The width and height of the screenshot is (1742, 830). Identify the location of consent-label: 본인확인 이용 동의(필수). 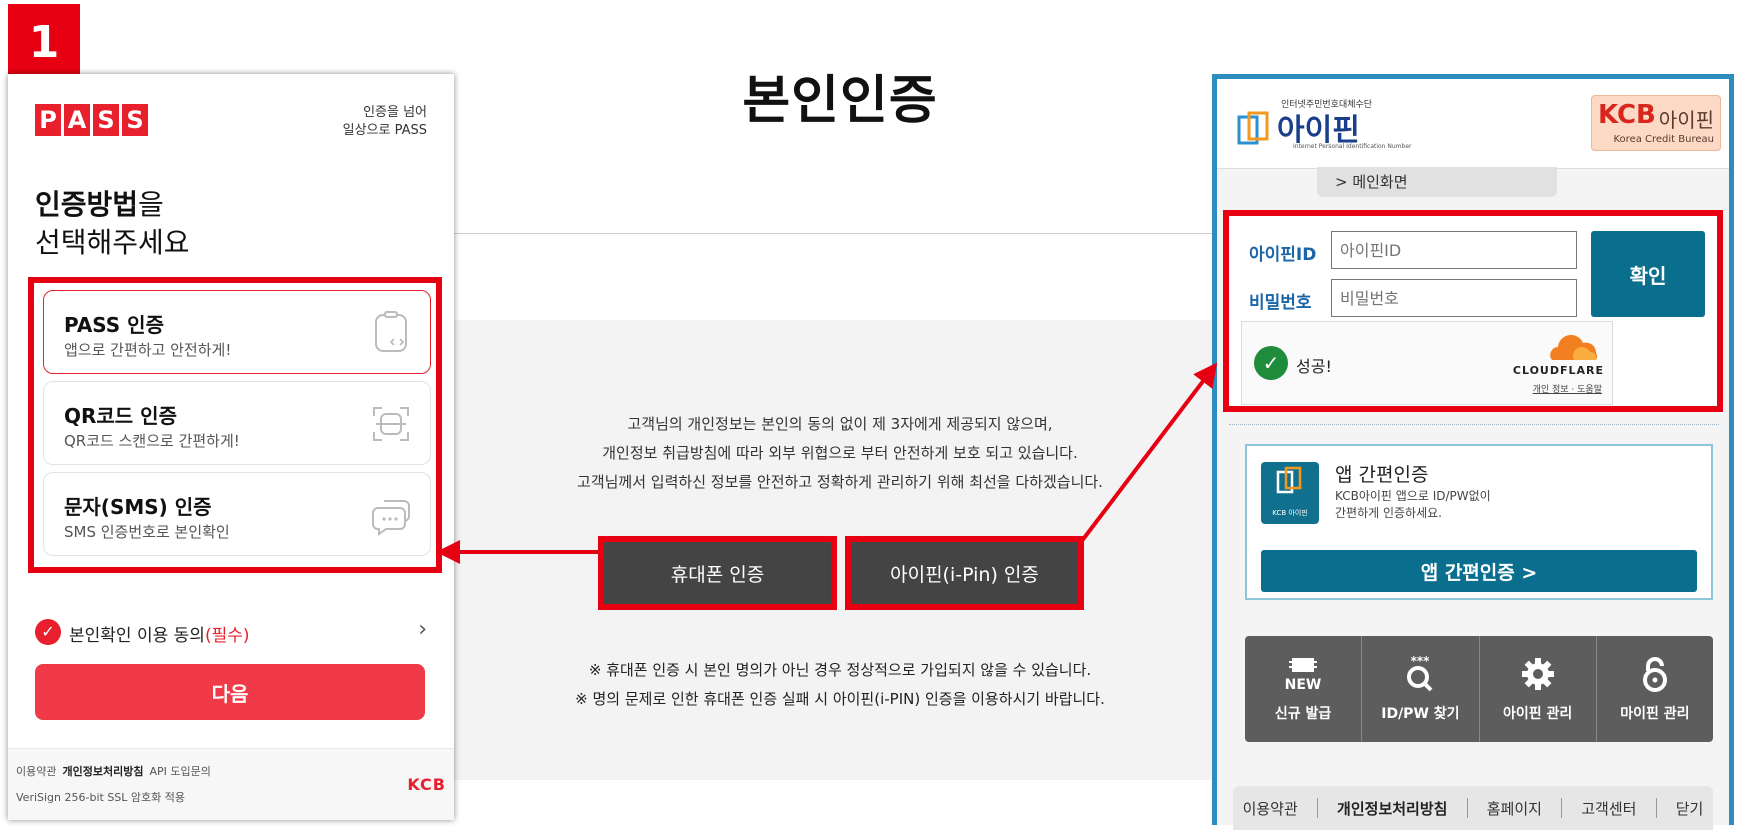
(159, 633).